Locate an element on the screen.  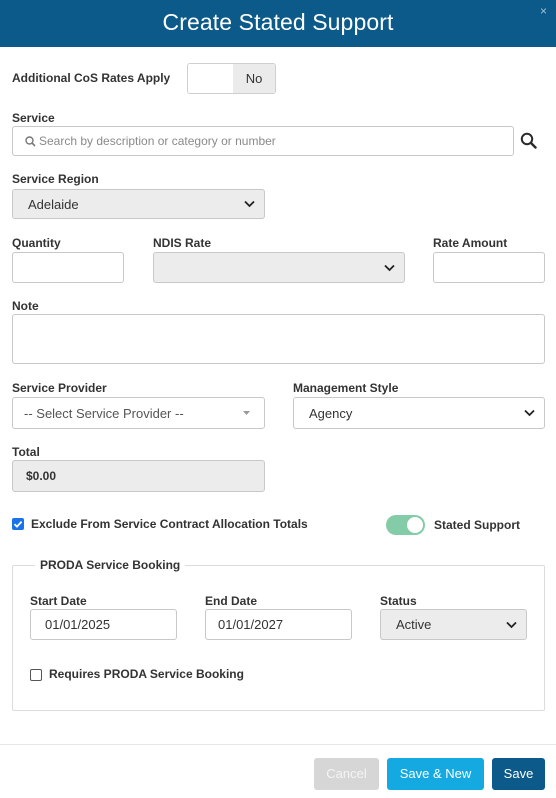
save-button: Save is located at coordinates (518, 774).